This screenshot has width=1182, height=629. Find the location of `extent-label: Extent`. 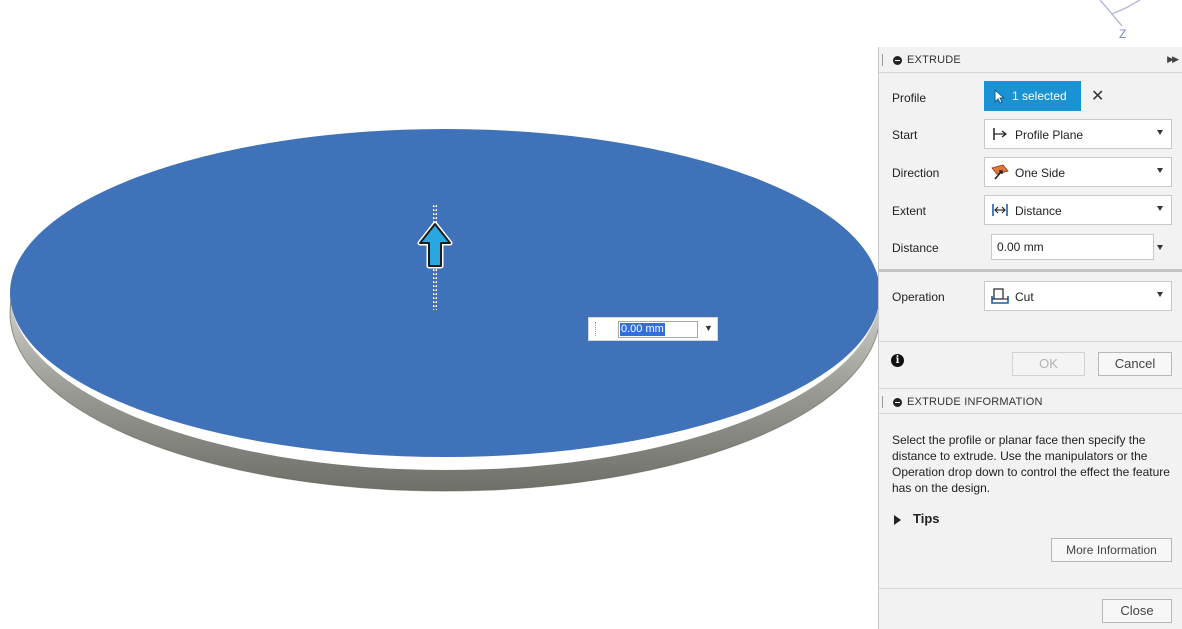

extent-label: Extent is located at coordinates (909, 211).